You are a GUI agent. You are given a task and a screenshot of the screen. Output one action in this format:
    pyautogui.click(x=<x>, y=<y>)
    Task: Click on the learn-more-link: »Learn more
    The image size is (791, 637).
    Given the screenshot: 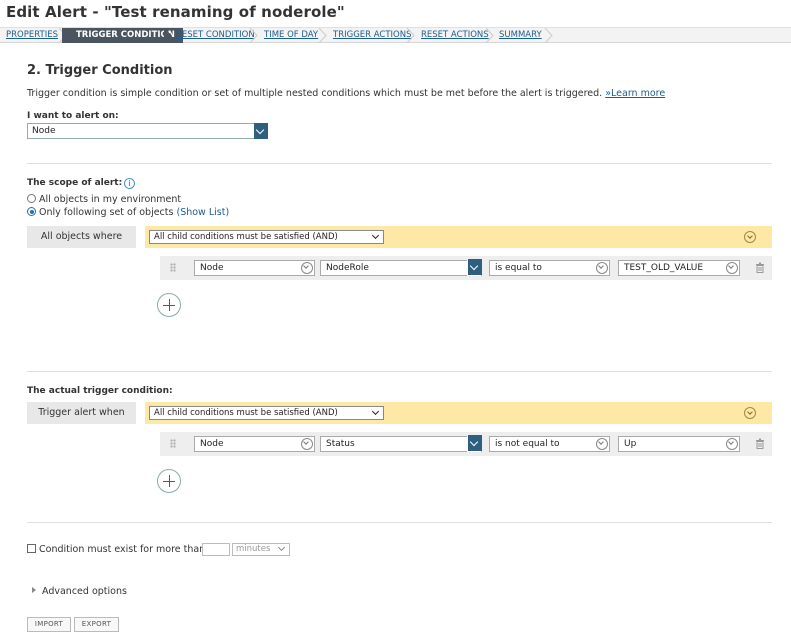 What is the action you would take?
    pyautogui.click(x=635, y=93)
    